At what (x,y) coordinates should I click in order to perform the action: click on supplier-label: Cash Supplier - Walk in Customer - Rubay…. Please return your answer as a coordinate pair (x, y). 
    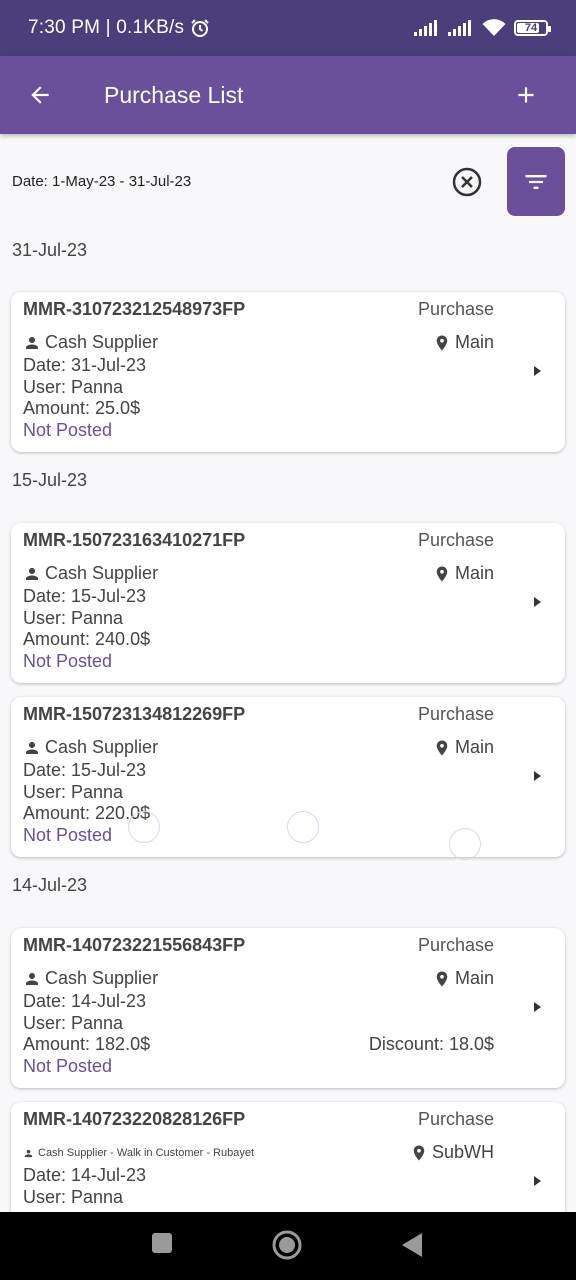
    Looking at the image, I should click on (138, 1153).